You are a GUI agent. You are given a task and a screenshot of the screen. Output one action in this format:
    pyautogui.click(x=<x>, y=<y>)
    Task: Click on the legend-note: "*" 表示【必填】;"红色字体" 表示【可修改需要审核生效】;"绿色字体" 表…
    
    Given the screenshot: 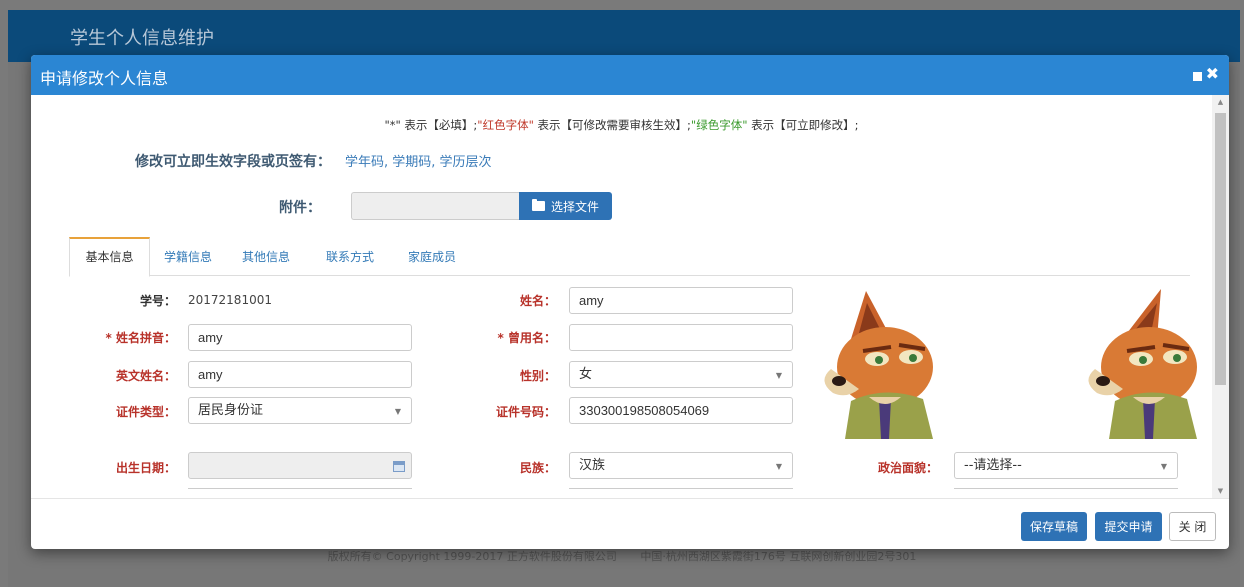 What is the action you would take?
    pyautogui.click(x=621, y=125)
    